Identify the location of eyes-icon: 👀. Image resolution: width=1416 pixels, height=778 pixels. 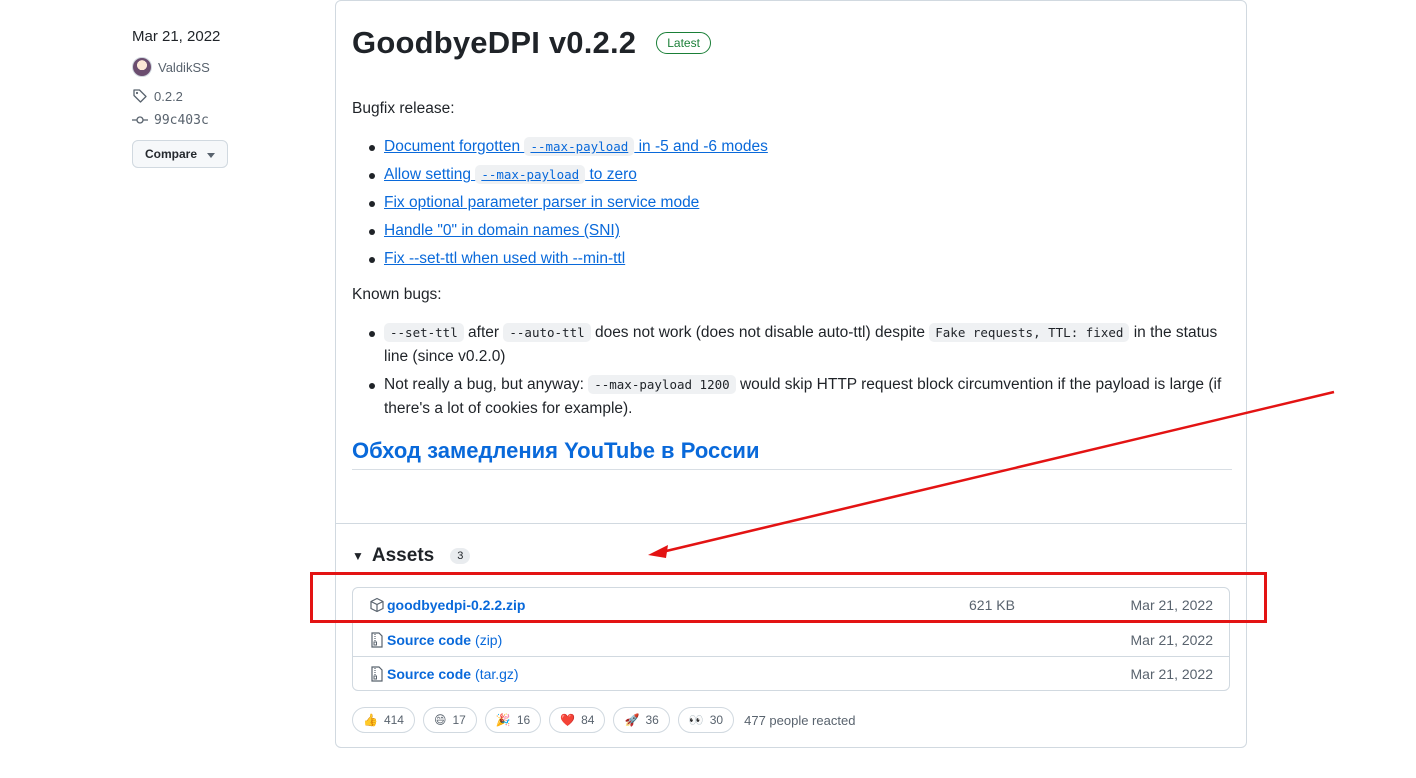
(696, 720).